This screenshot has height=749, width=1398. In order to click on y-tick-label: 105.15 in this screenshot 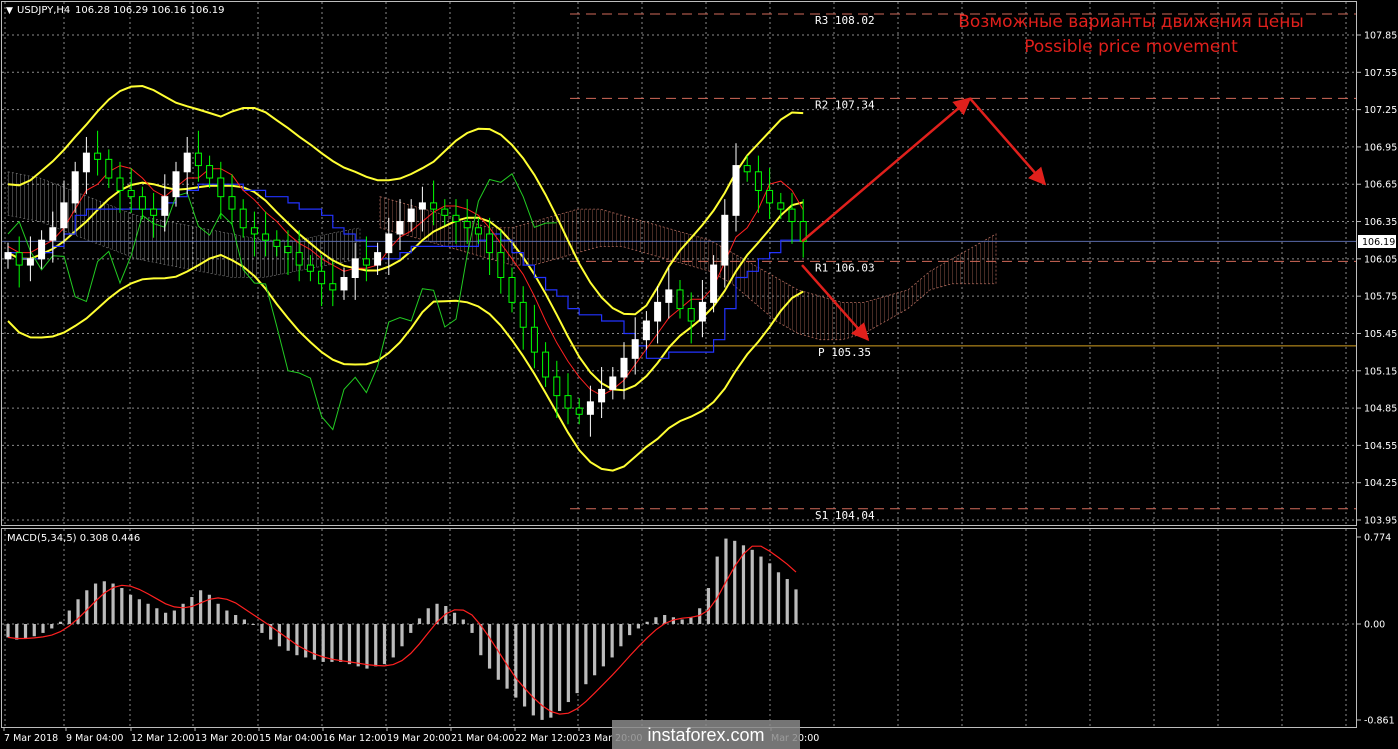, I will do `click(1380, 371)`.